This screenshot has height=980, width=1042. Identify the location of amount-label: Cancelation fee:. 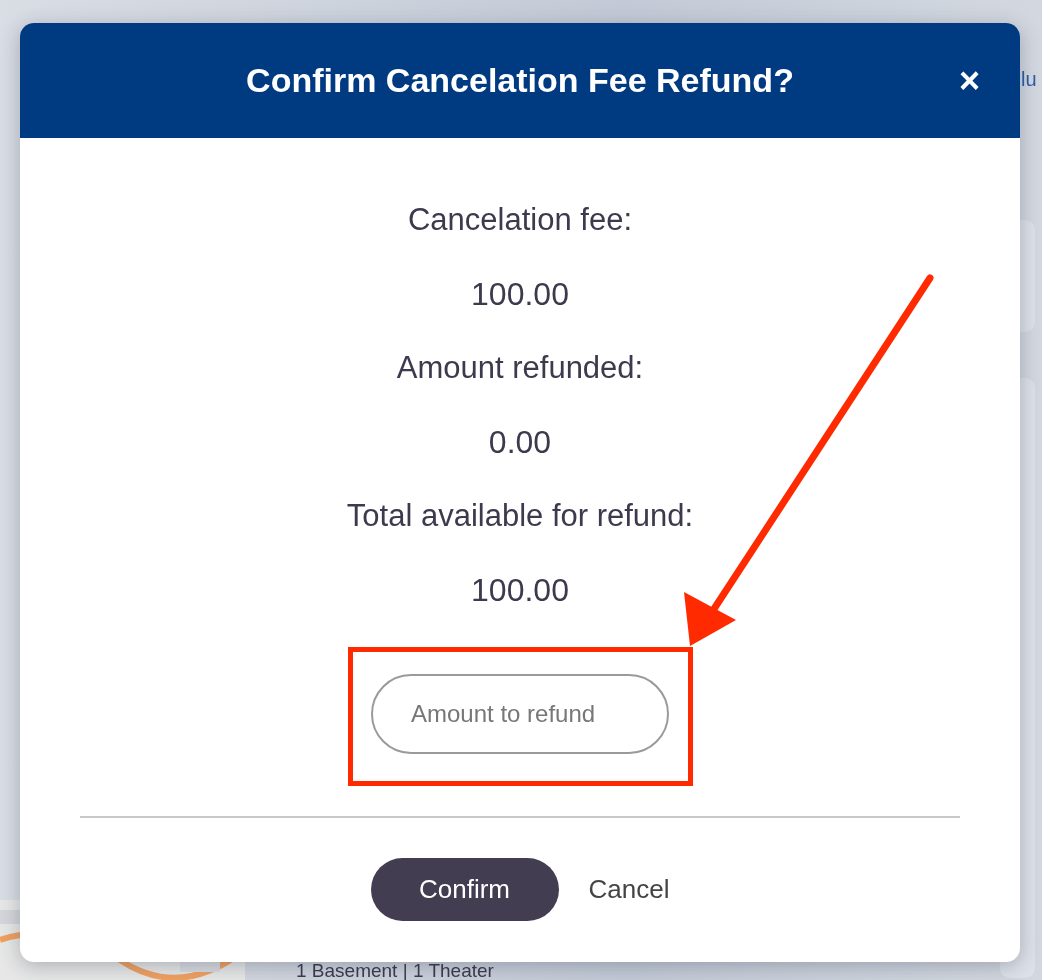
(519, 220).